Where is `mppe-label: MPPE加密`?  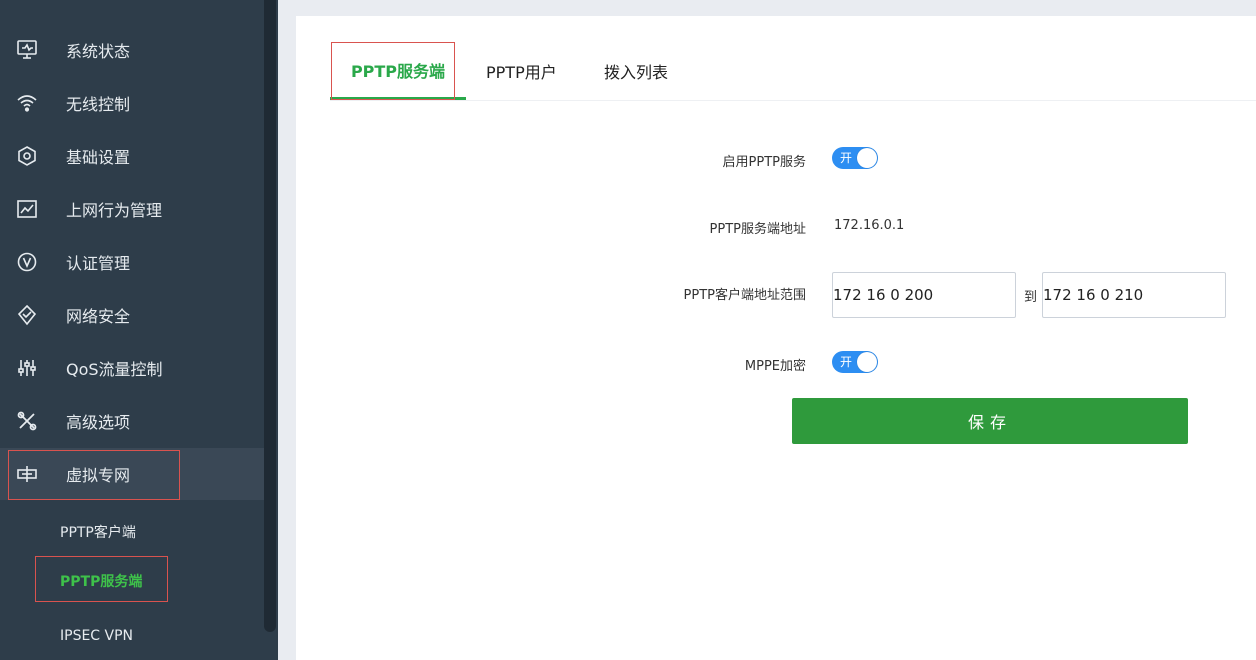 mppe-label: MPPE加密 is located at coordinates (775, 366).